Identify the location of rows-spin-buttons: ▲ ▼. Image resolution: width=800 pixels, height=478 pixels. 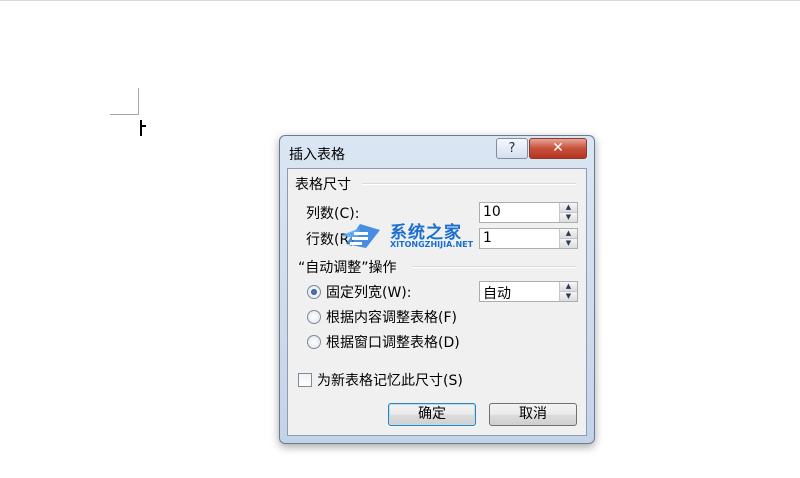
(568, 238).